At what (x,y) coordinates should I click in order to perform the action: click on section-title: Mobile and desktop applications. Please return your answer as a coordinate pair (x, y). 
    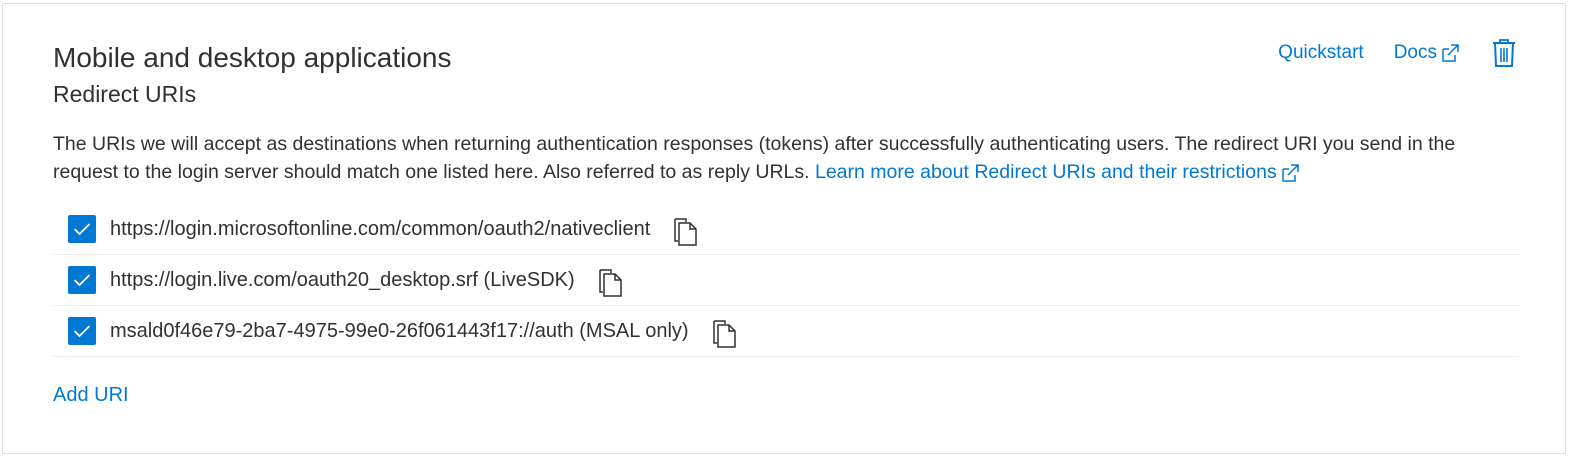
    Looking at the image, I should click on (252, 57).